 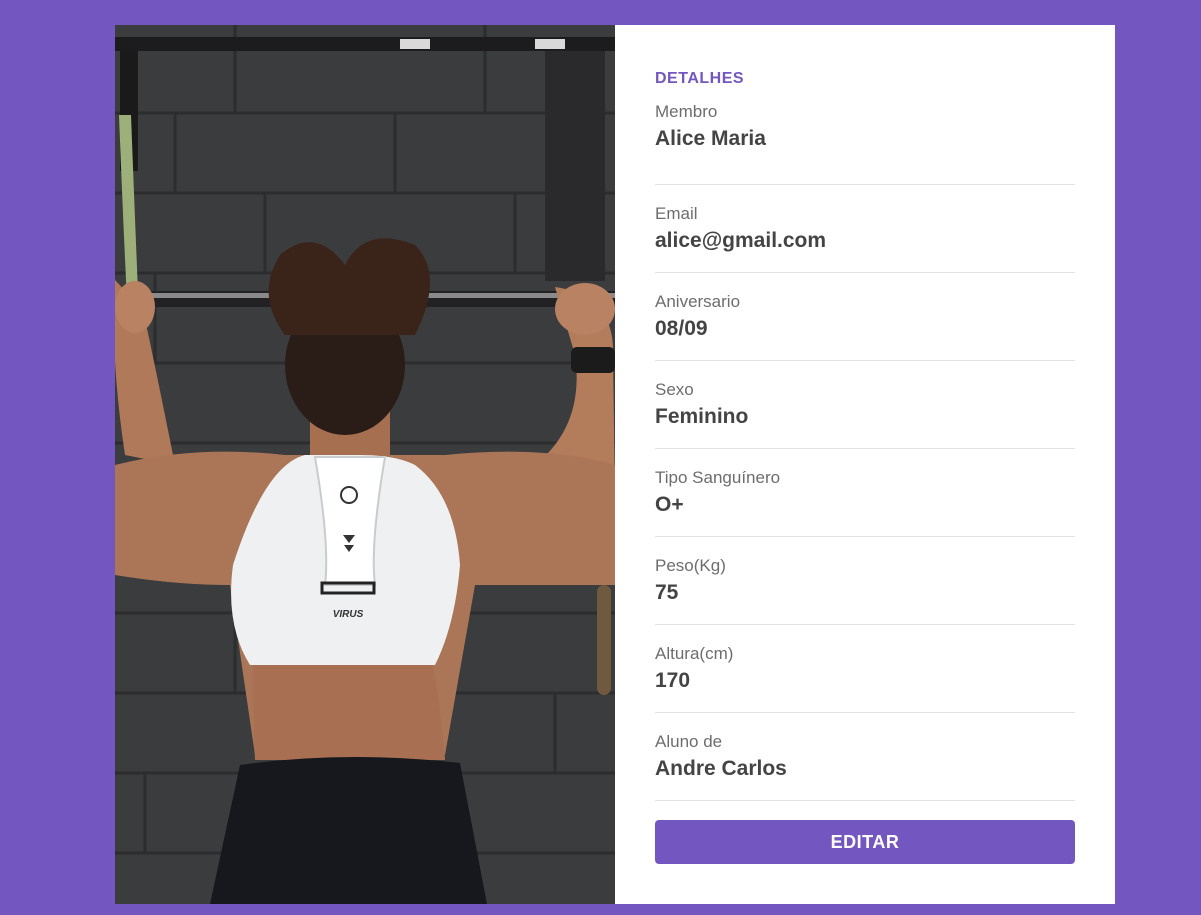 What do you see at coordinates (700, 78) in the screenshot?
I see `details-title: DETALHES` at bounding box center [700, 78].